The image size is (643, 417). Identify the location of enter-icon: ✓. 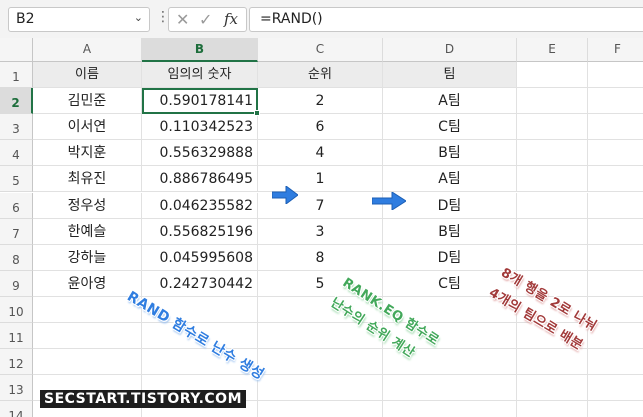
(205, 19).